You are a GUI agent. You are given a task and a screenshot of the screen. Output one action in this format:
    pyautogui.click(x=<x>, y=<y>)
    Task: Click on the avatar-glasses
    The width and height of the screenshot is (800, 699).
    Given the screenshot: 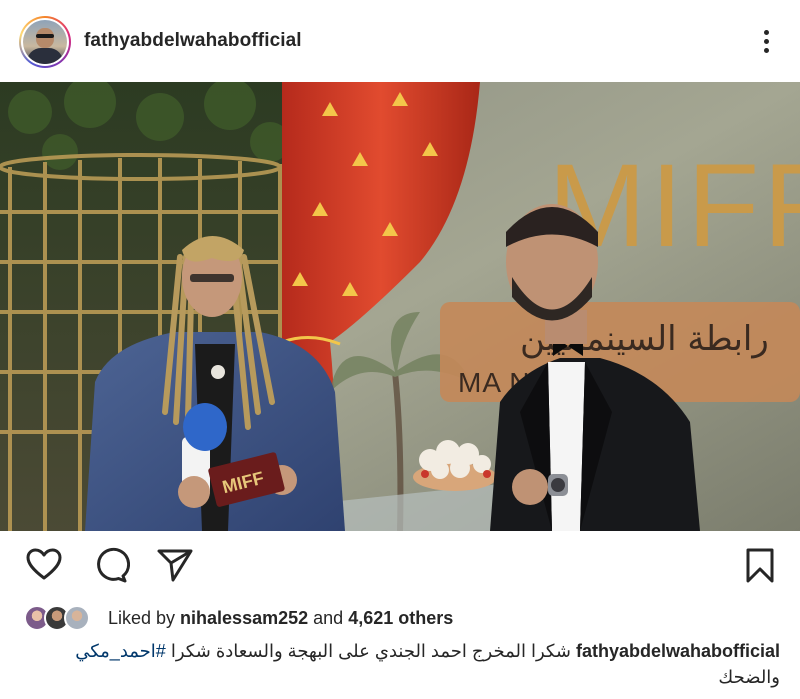 What is the action you would take?
    pyautogui.click(x=45, y=36)
    